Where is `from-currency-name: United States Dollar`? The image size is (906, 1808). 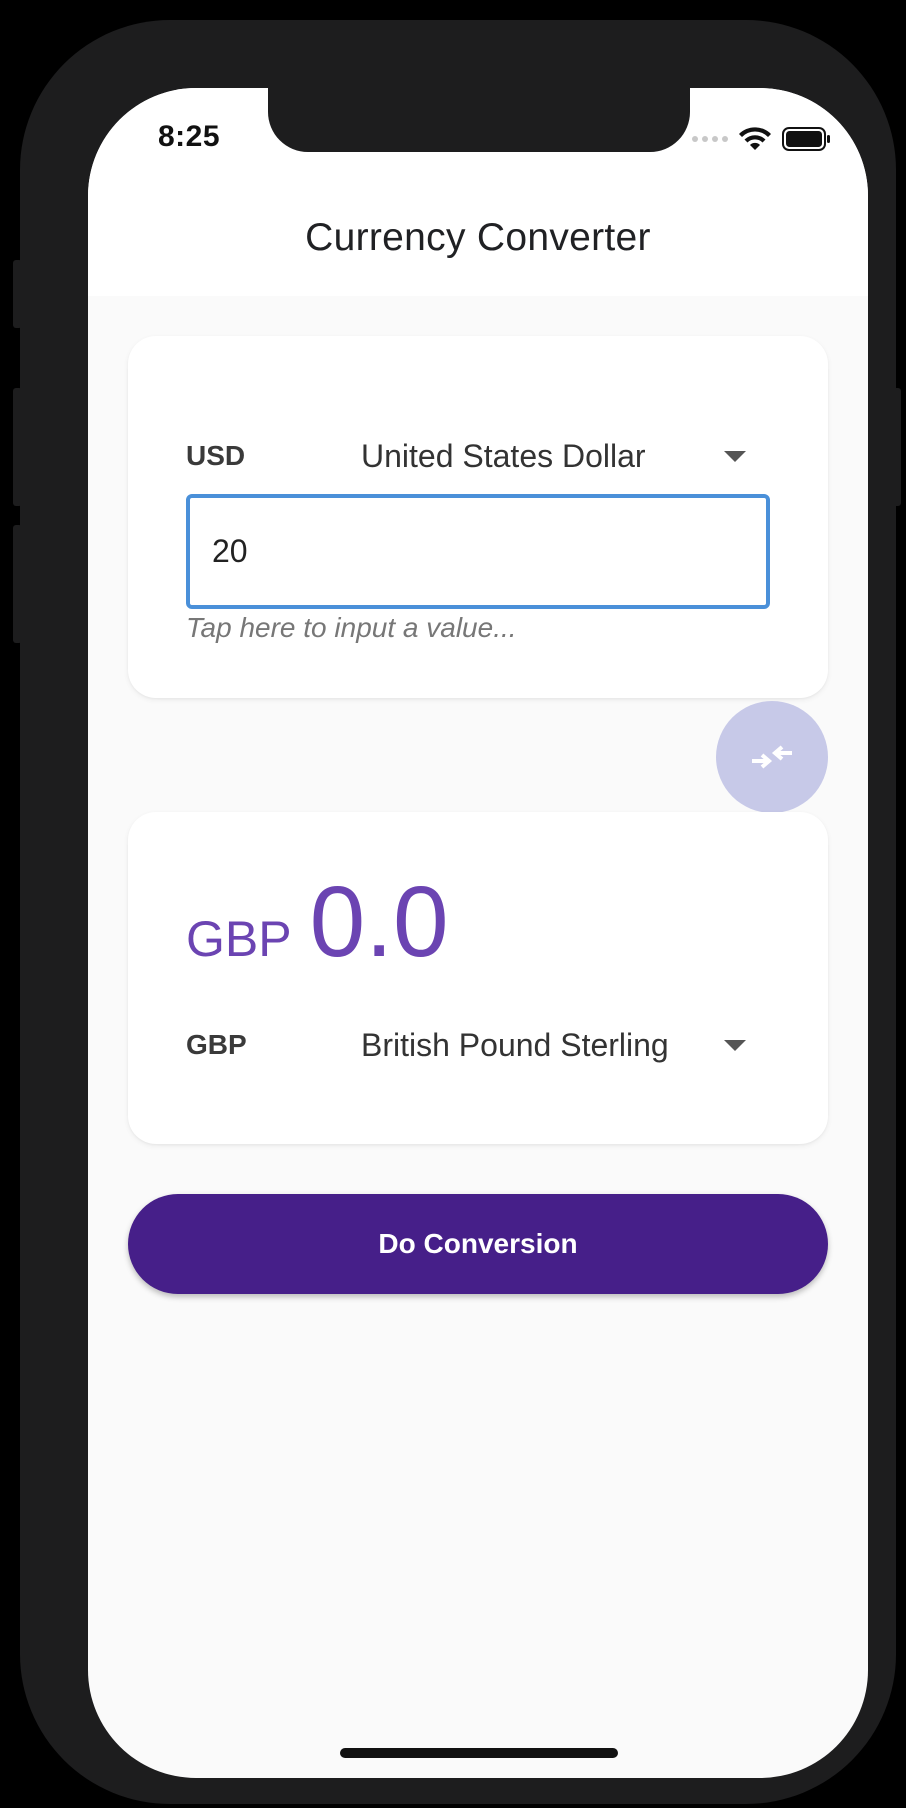
from-currency-name: United States Dollar is located at coordinates (503, 455).